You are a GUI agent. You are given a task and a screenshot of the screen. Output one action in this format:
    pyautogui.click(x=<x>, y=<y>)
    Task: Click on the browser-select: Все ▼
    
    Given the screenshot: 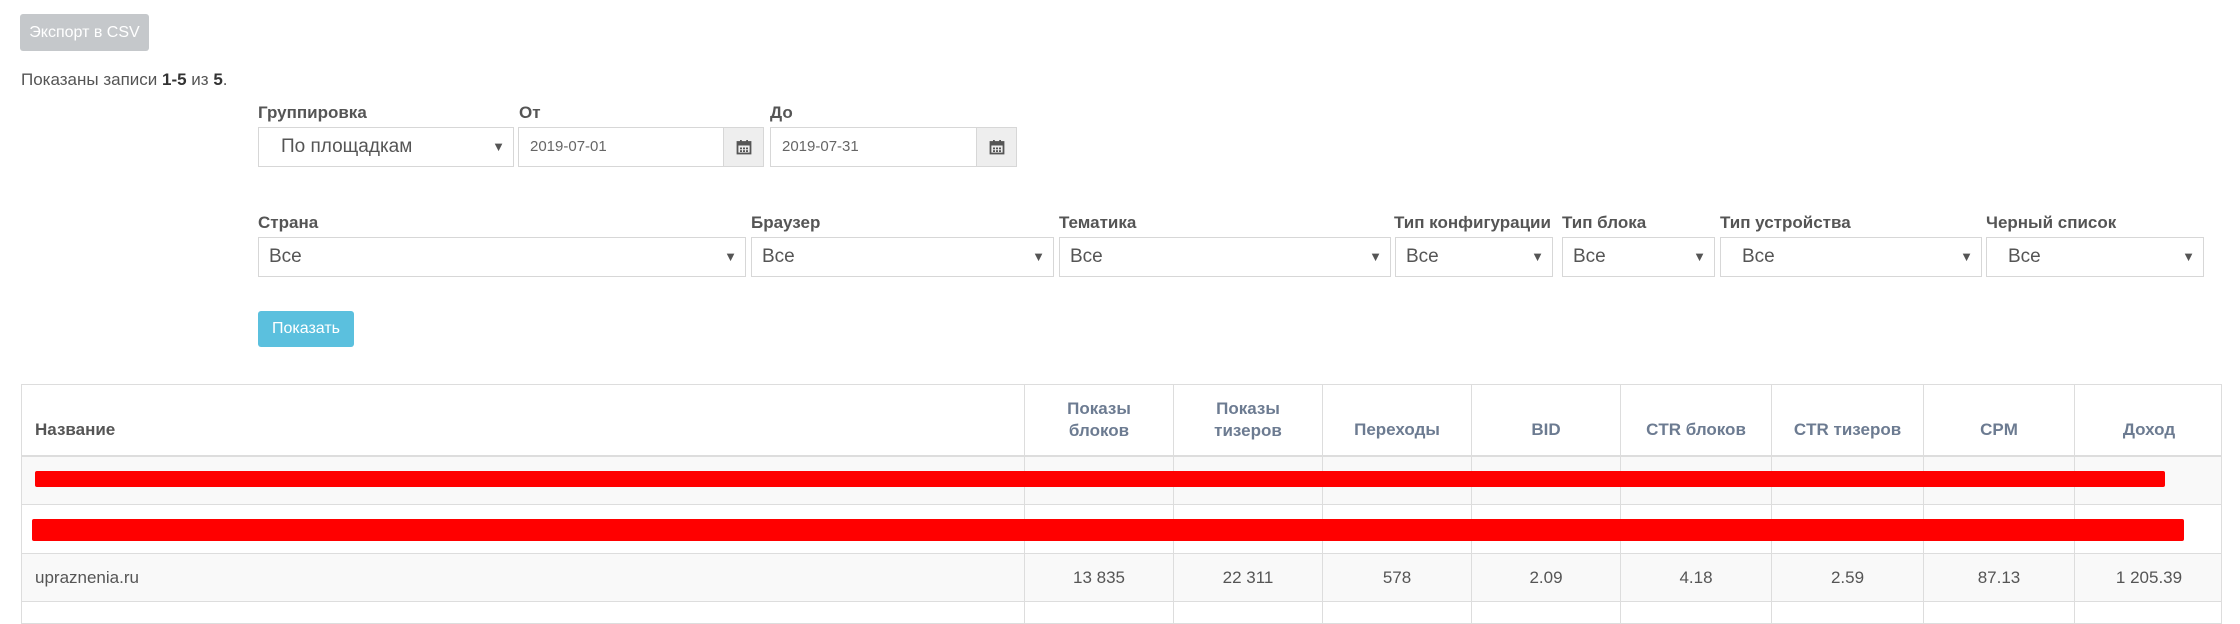 What is the action you would take?
    pyautogui.click(x=902, y=257)
    